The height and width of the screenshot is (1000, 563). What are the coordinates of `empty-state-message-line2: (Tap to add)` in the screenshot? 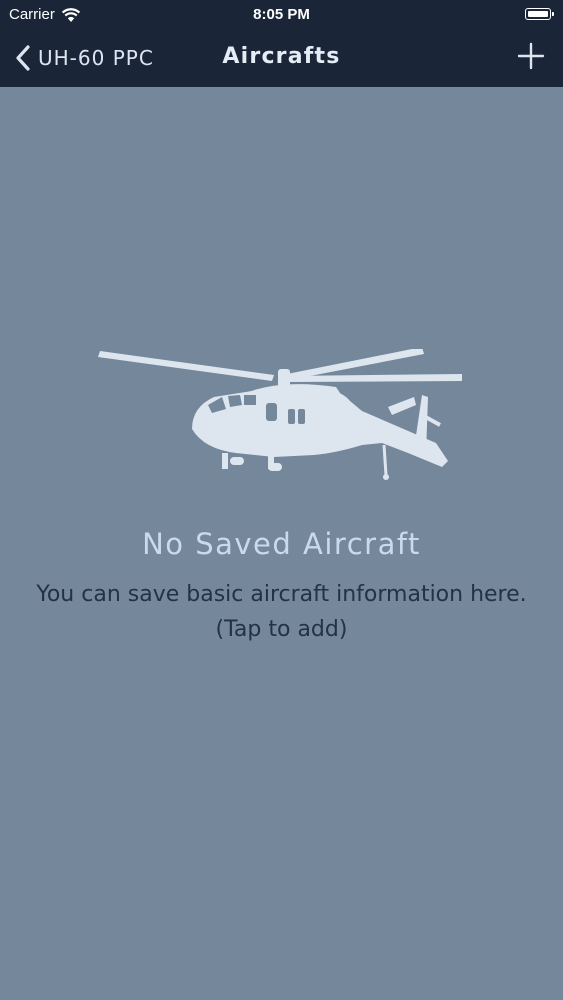 It's located at (281, 629).